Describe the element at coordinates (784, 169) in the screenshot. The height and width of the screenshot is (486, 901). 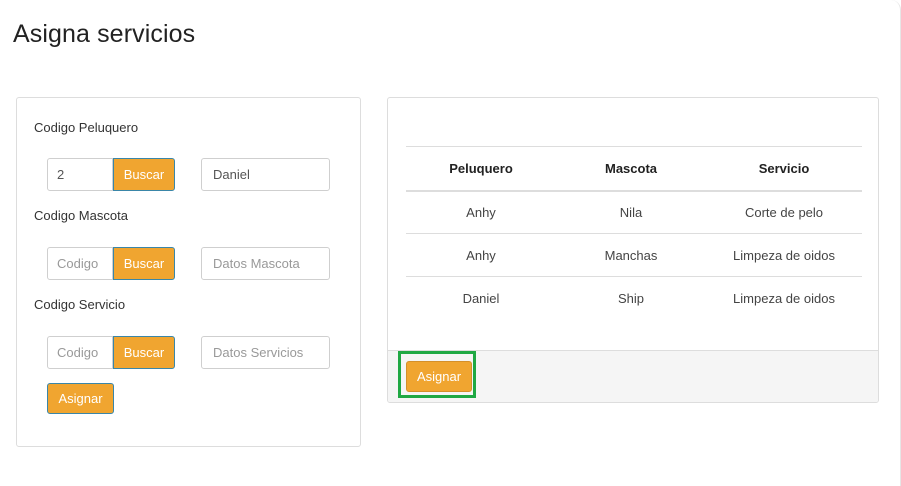
I see `column-header-servicio: Servicio` at that location.